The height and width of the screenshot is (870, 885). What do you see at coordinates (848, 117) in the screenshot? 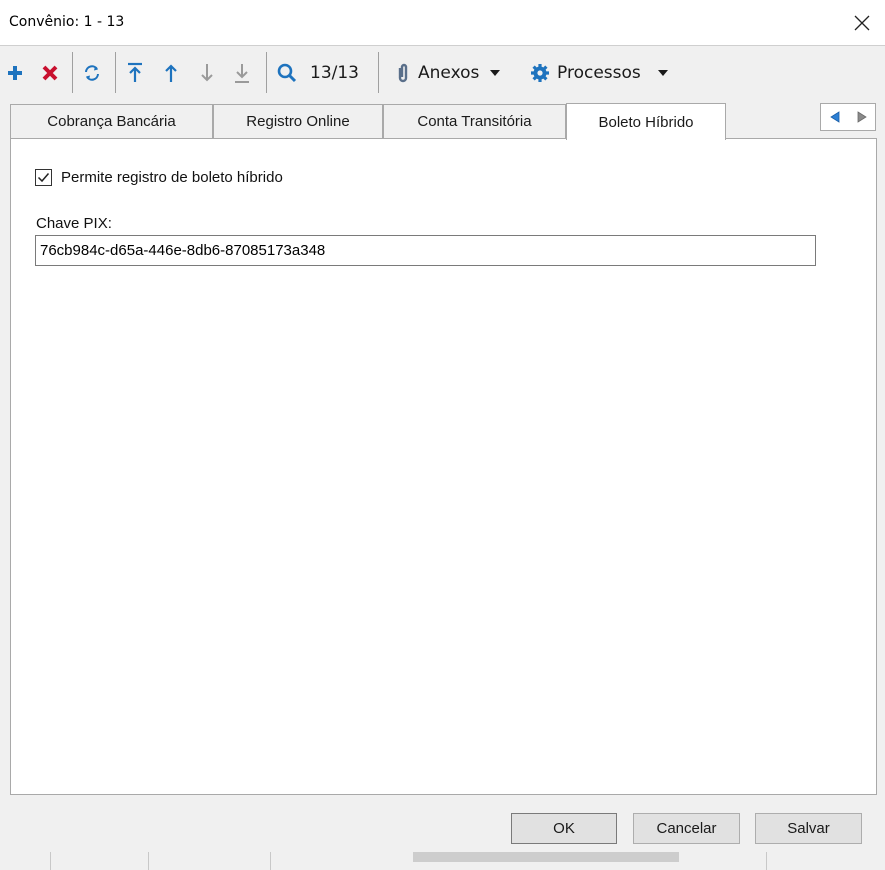
I see `tab-scroll-buttons` at bounding box center [848, 117].